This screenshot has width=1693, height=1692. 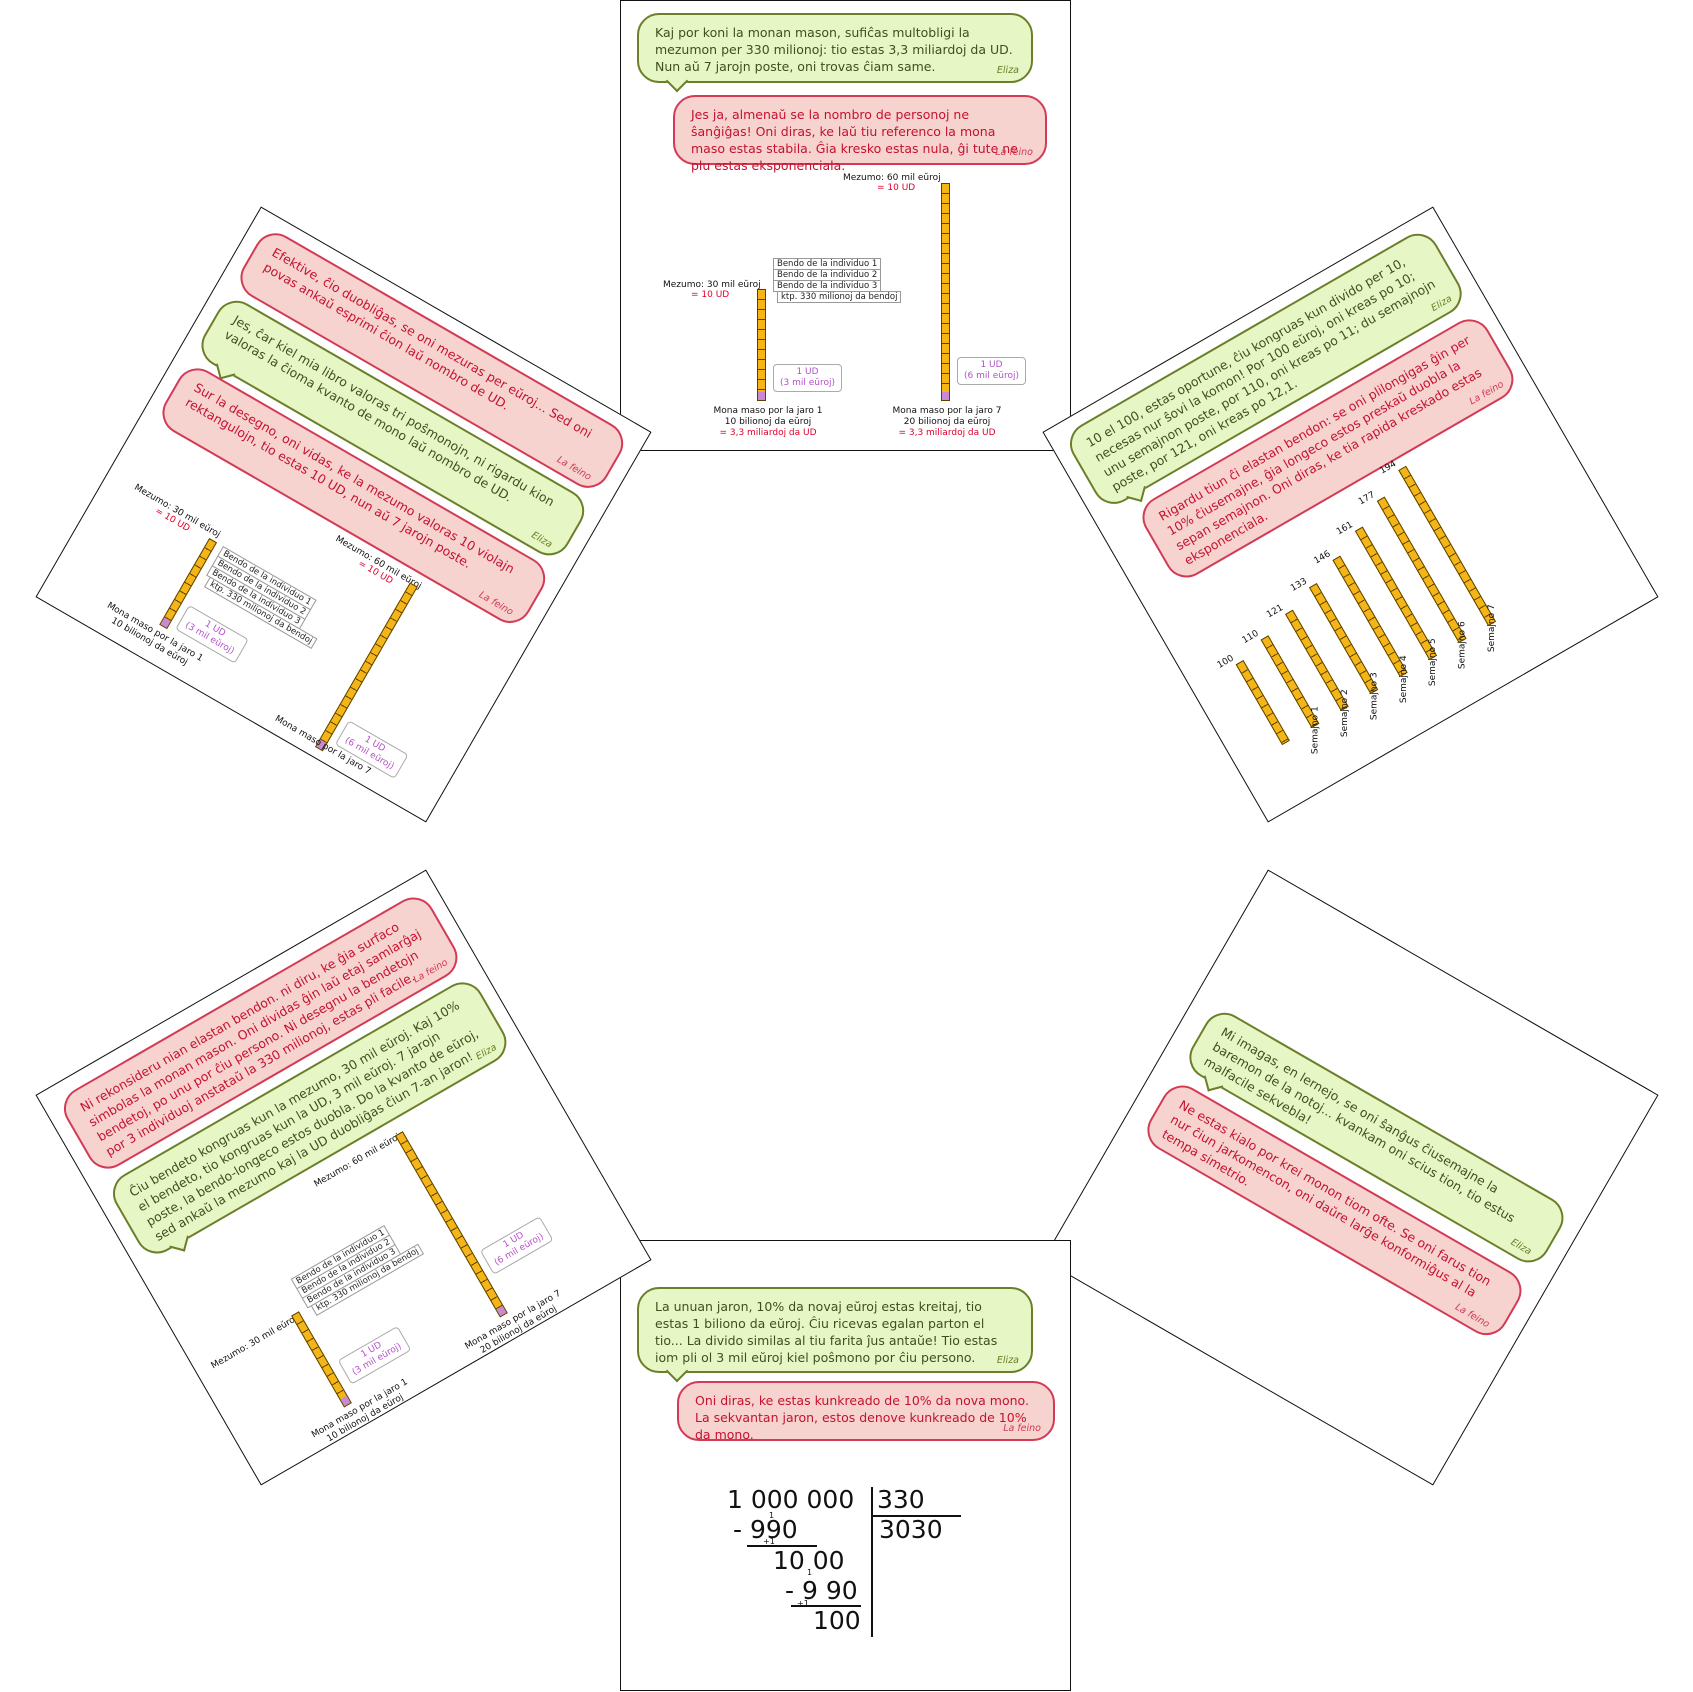 I want to click on subtraction-2: - 9 90, so click(x=821, y=1590).